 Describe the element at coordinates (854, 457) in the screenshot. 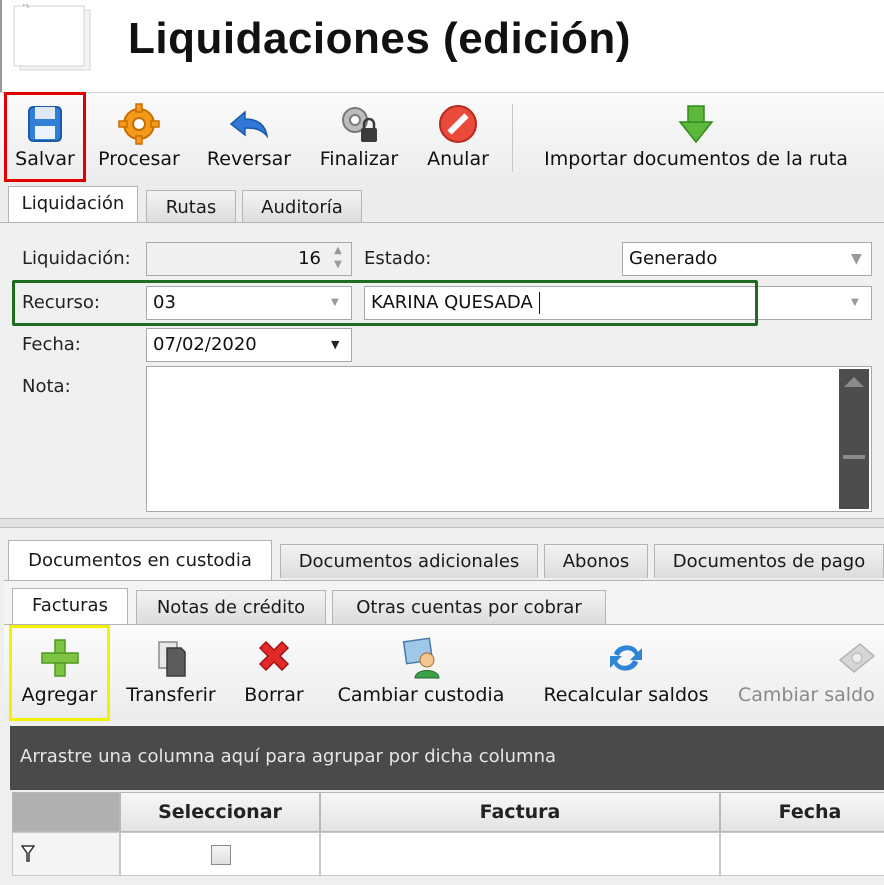

I see `scroll-down-icon` at that location.